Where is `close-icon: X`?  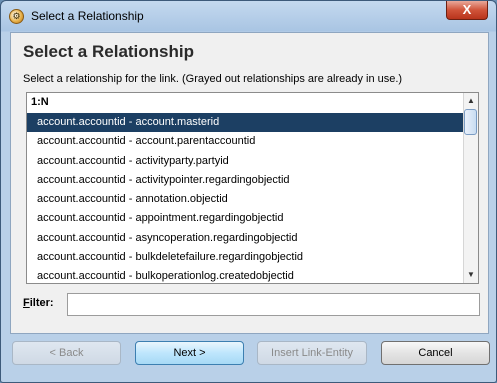 close-icon: X is located at coordinates (467, 9).